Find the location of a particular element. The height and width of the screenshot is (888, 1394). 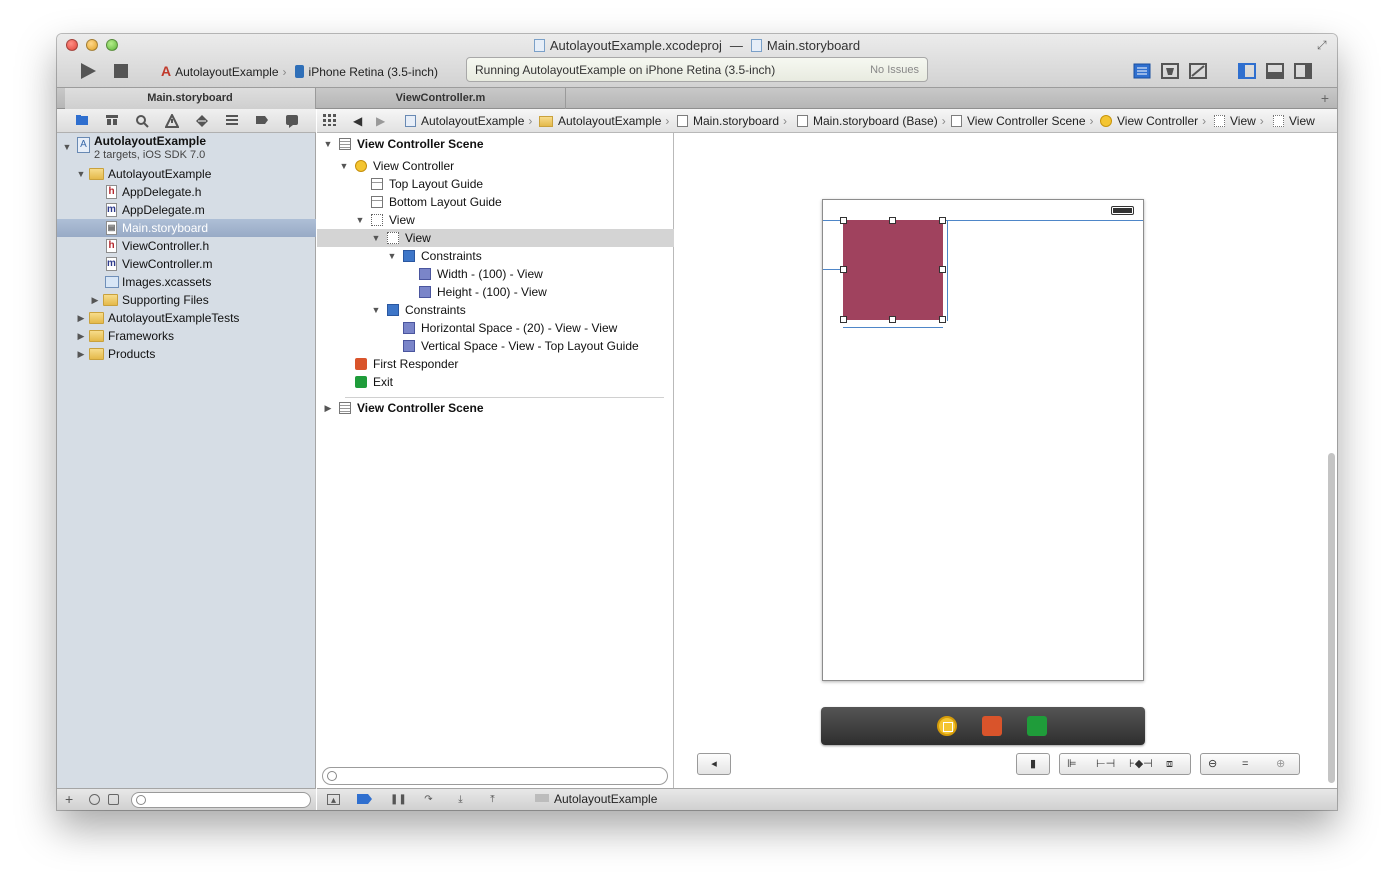

list-item: h AppDelegate.h is located at coordinates (186, 192).